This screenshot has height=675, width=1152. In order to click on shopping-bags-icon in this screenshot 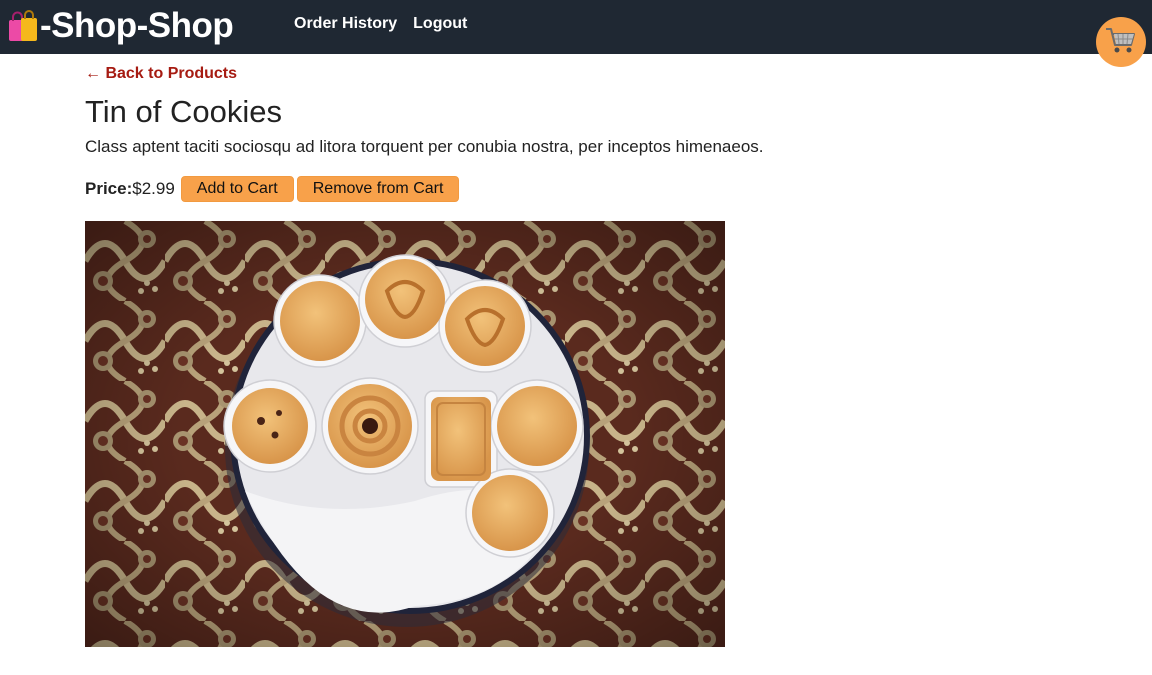, I will do `click(23, 26)`.